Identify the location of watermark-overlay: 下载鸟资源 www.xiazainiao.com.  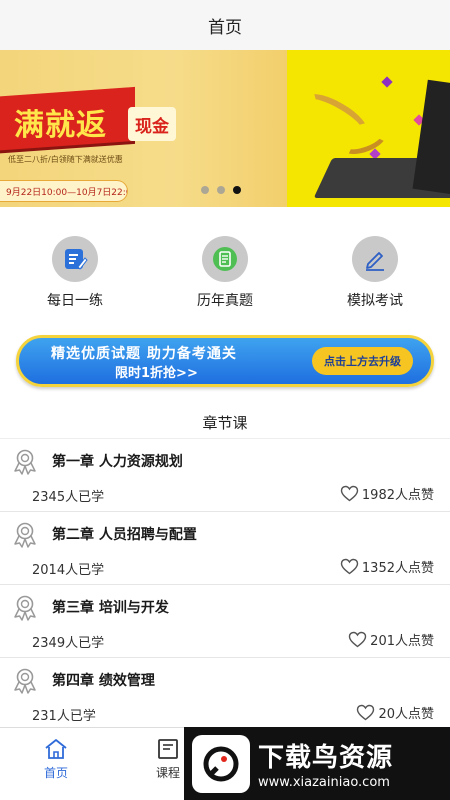
(317, 763).